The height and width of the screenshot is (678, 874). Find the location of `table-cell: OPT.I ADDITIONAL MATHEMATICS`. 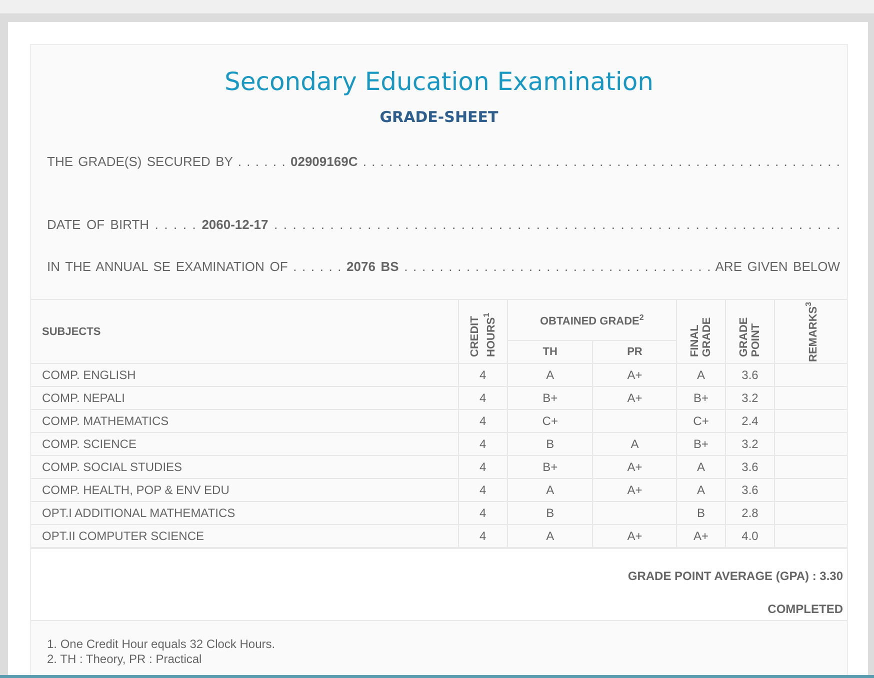

table-cell: OPT.I ADDITIONAL MATHEMATICS is located at coordinates (244, 513).